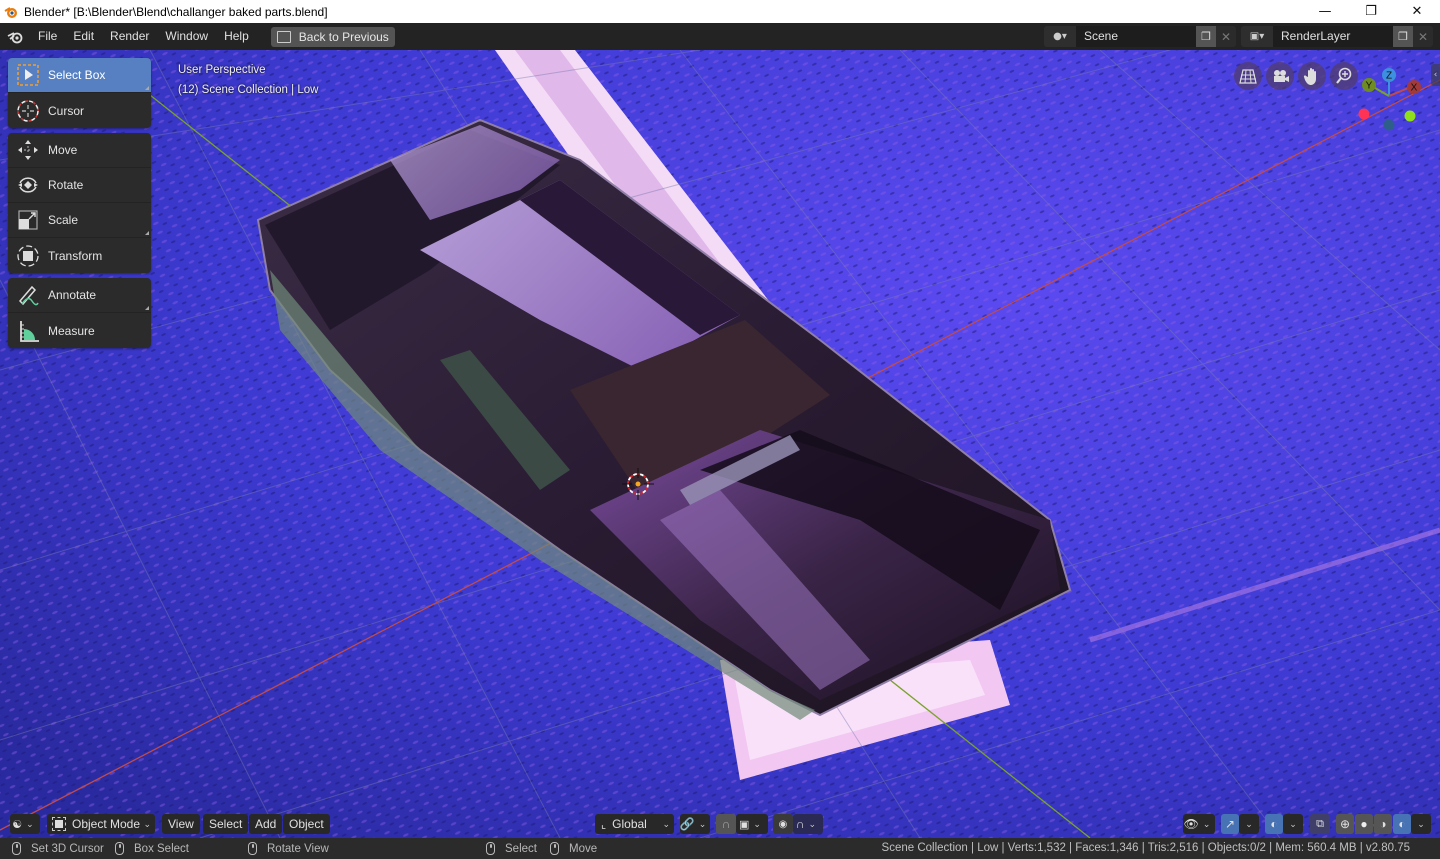 The height and width of the screenshot is (859, 1440). I want to click on menu-help: Help, so click(236, 36).